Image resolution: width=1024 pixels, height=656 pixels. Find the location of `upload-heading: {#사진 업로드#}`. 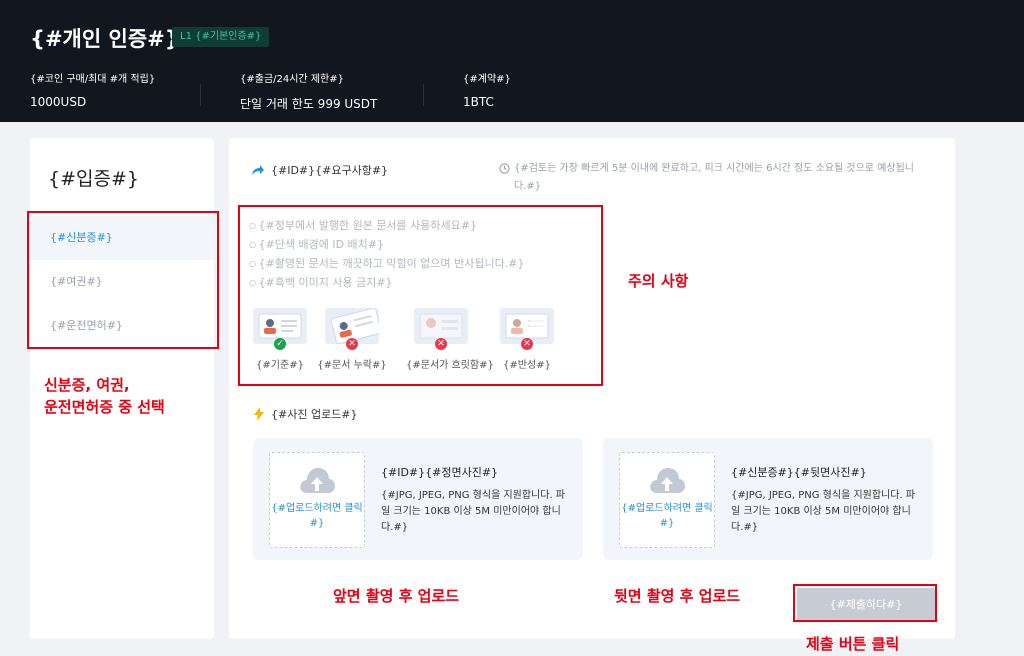

upload-heading: {#사진 업로드#} is located at coordinates (305, 414).